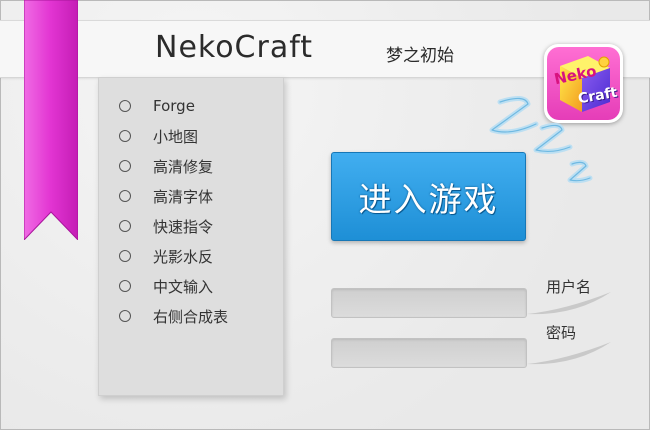  I want to click on option-minimap: 小地图, so click(158, 136).